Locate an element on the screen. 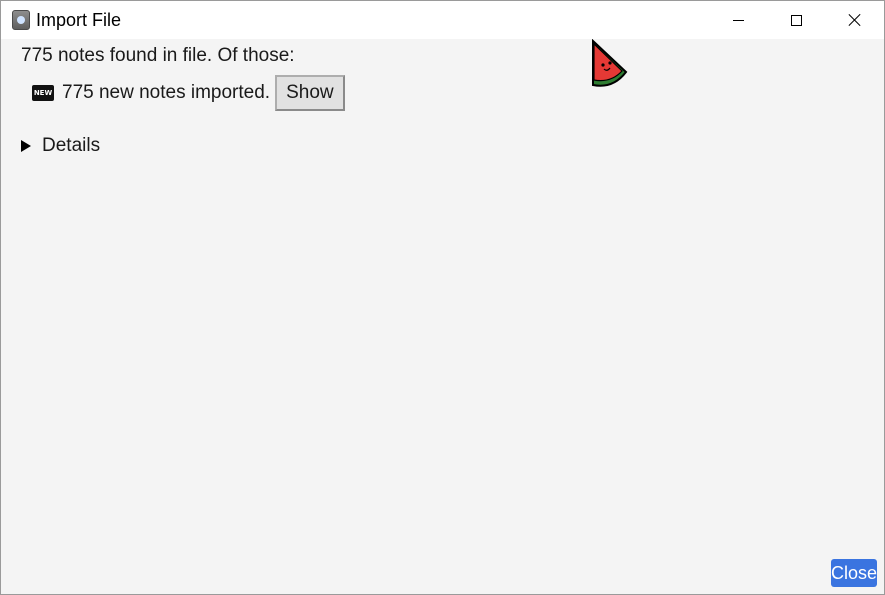 This screenshot has width=885, height=595. details-label: Details is located at coordinates (71, 146).